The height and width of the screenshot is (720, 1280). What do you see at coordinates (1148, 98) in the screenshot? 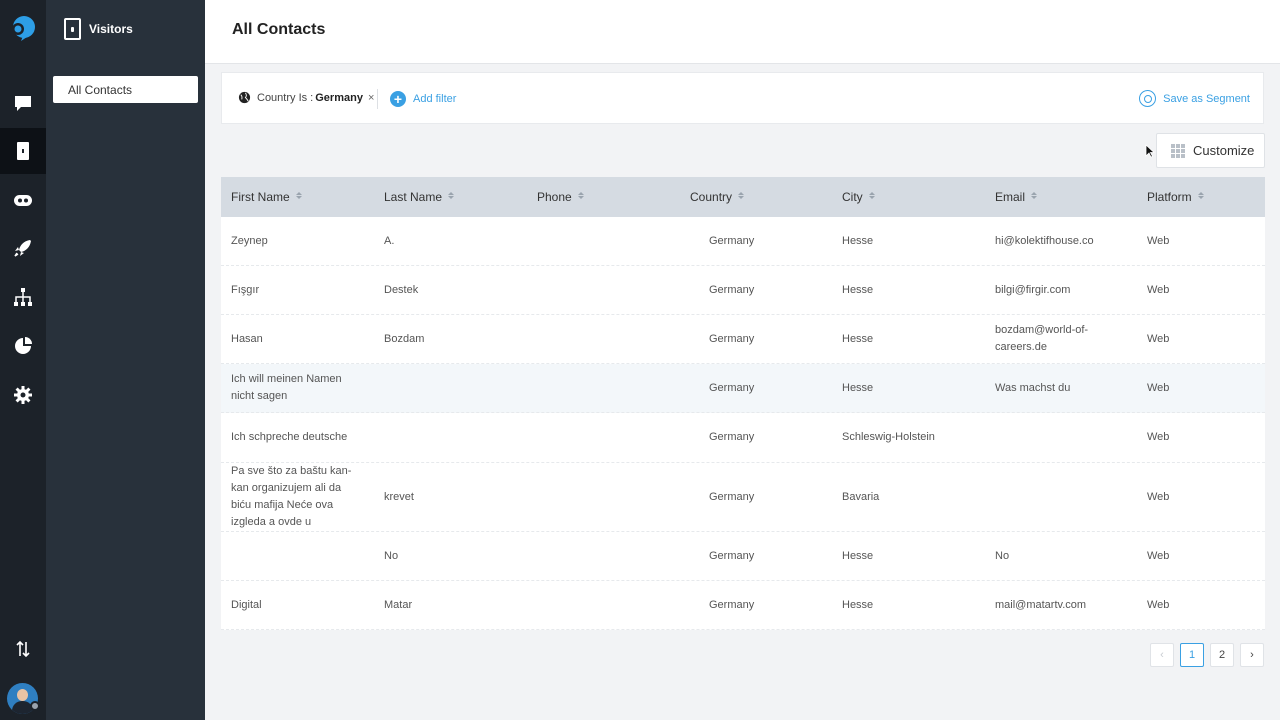
I see `segment-target-icon` at bounding box center [1148, 98].